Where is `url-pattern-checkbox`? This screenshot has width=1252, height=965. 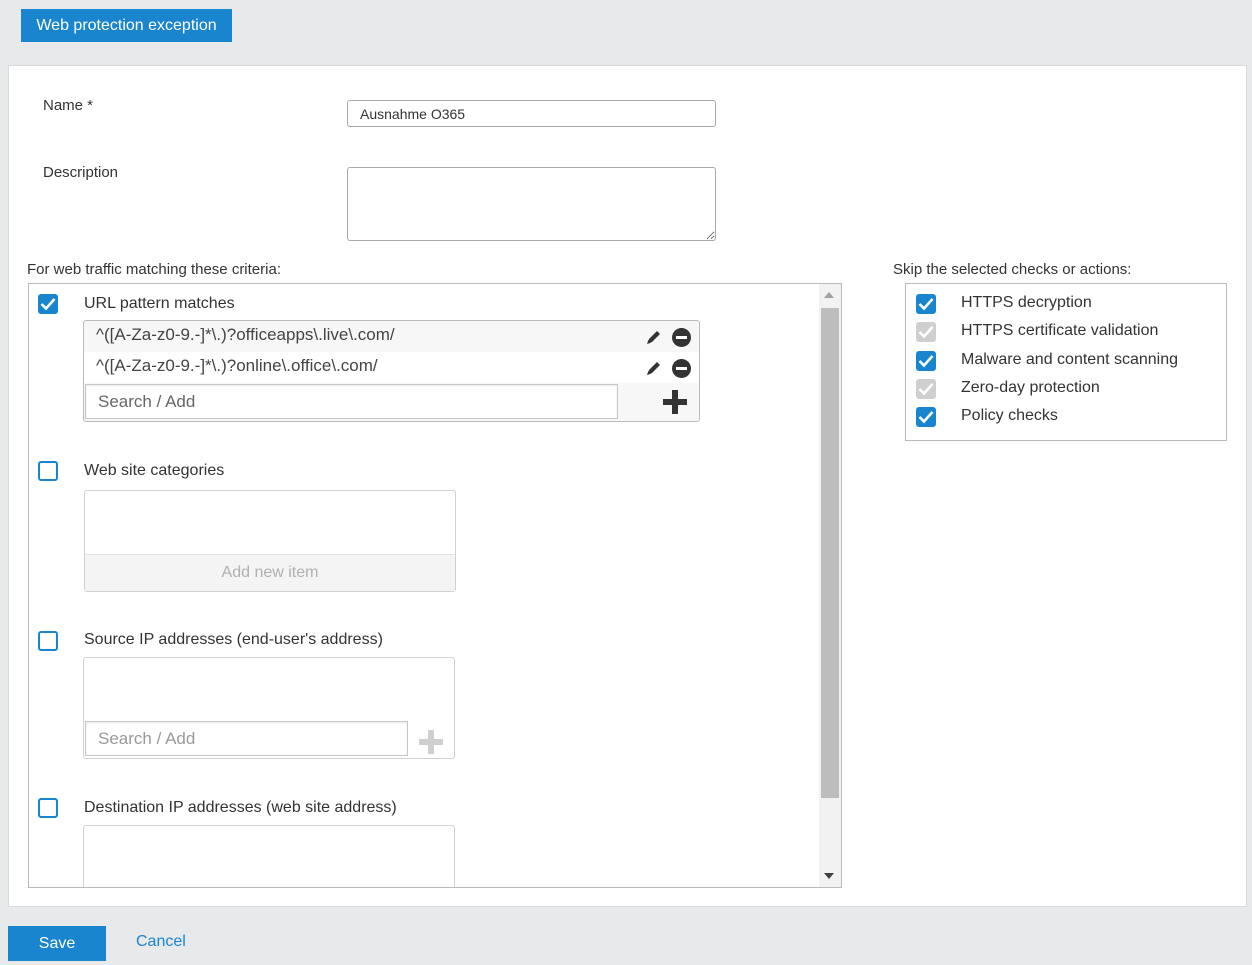 url-pattern-checkbox is located at coordinates (48, 304).